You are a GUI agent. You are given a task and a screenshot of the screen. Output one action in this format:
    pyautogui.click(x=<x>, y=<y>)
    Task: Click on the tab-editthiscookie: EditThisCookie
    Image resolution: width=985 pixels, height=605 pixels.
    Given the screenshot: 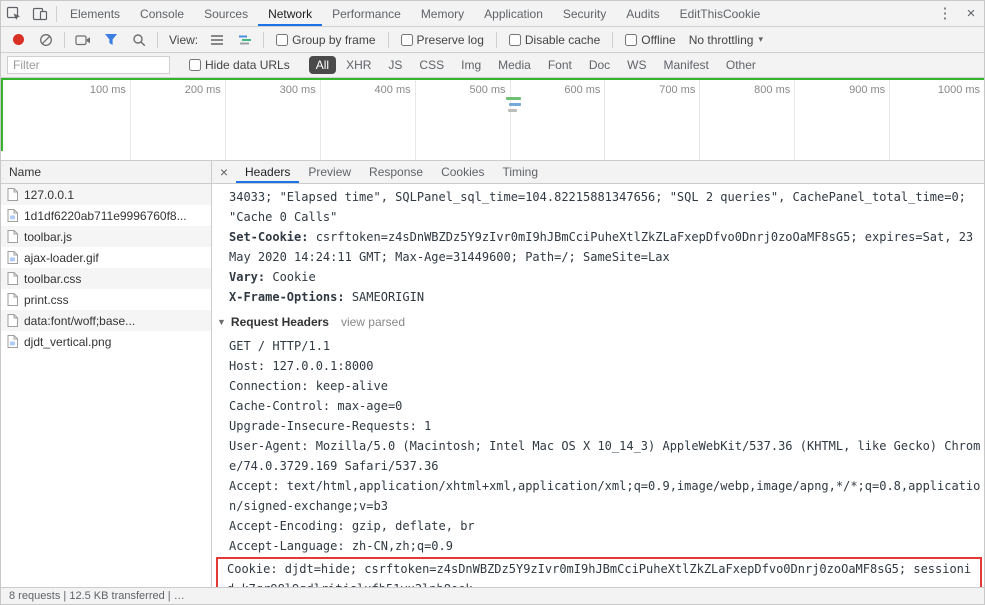 What is the action you would take?
    pyautogui.click(x=720, y=13)
    